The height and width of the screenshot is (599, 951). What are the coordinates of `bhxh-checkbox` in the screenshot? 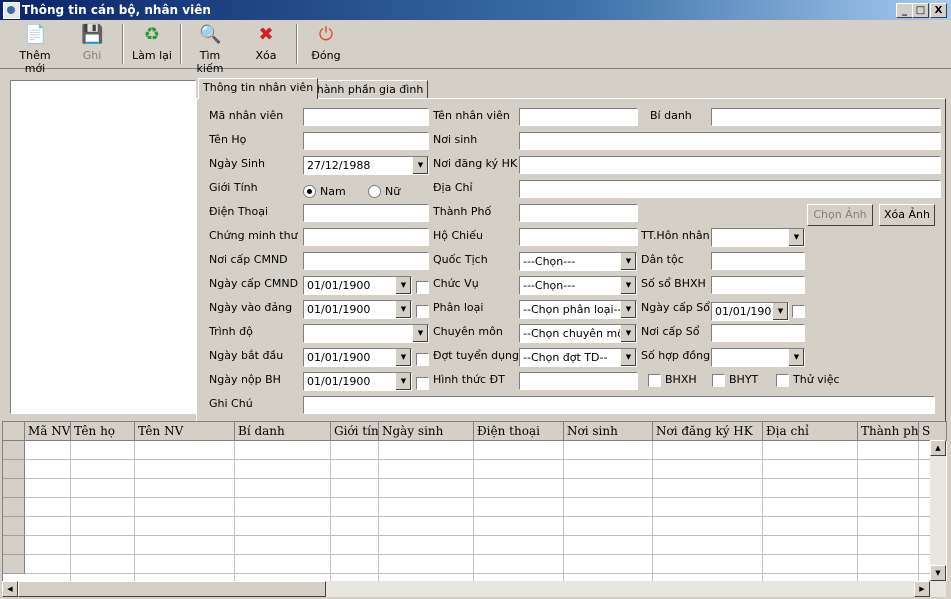 It's located at (654, 380).